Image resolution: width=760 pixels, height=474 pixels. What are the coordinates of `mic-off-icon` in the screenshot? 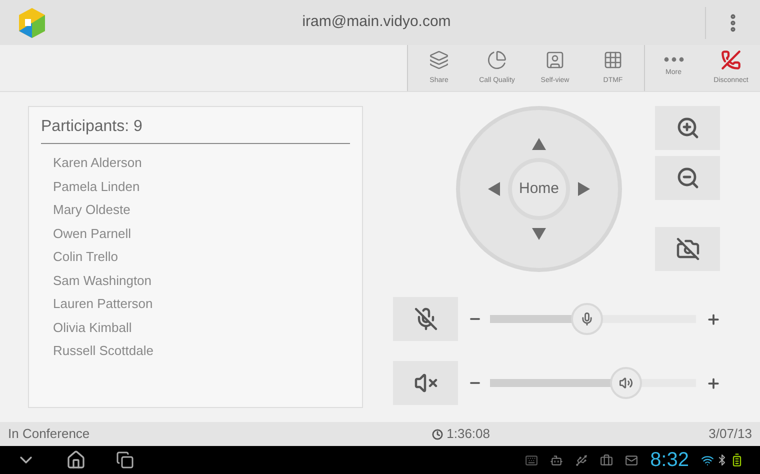 It's located at (426, 319).